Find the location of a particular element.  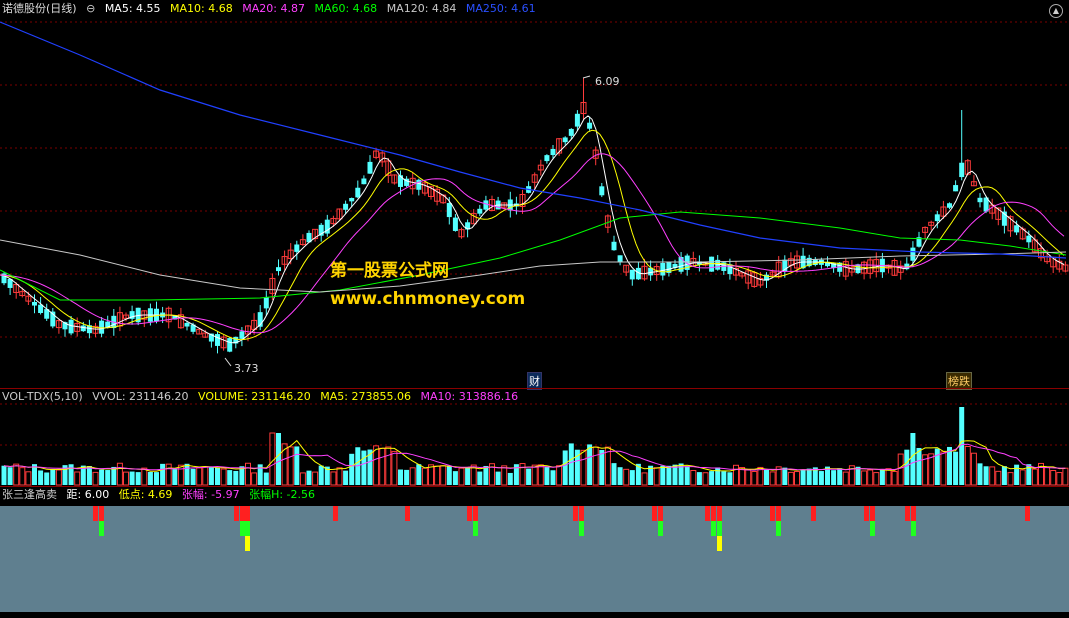

low-price-label: 3.73 is located at coordinates (246, 368).